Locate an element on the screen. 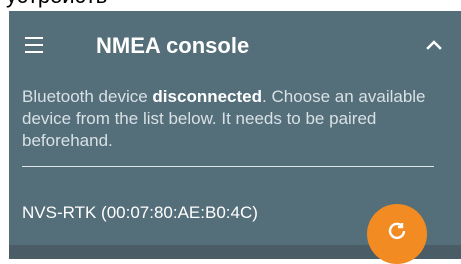 Image resolution: width=461 pixels, height=264 pixels. page-title: NMEA console is located at coordinates (173, 45).